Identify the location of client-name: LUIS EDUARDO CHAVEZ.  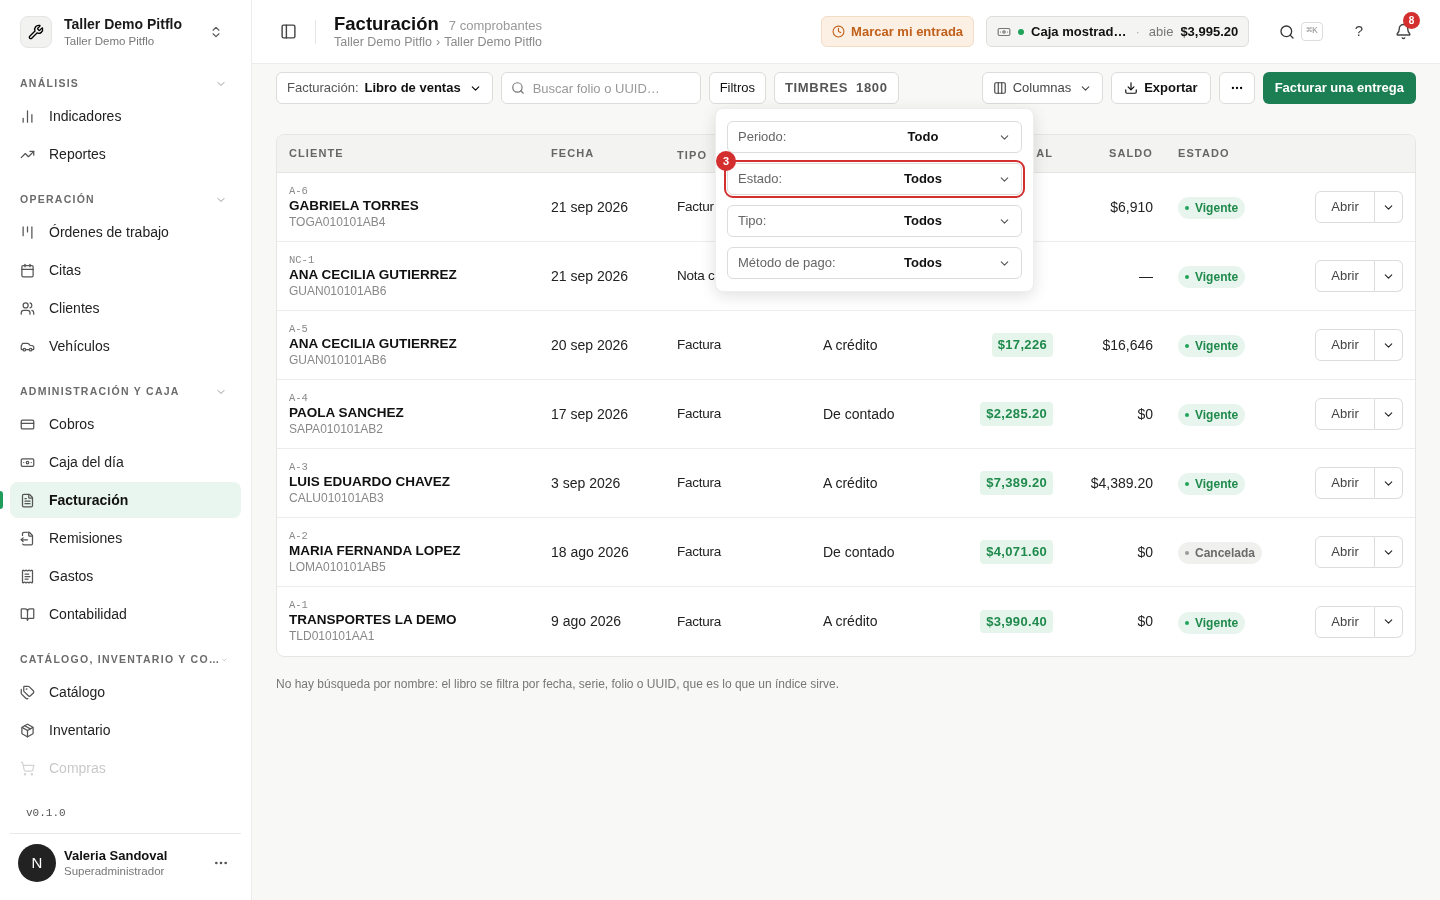
(420, 482).